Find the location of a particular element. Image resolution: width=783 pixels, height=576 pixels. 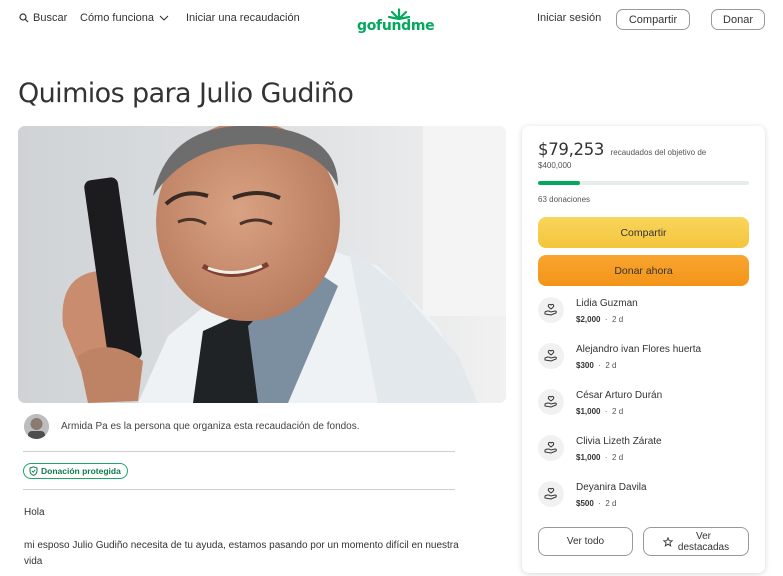

raised-summary: $79,253 recaudados del objetivo de is located at coordinates (622, 150).